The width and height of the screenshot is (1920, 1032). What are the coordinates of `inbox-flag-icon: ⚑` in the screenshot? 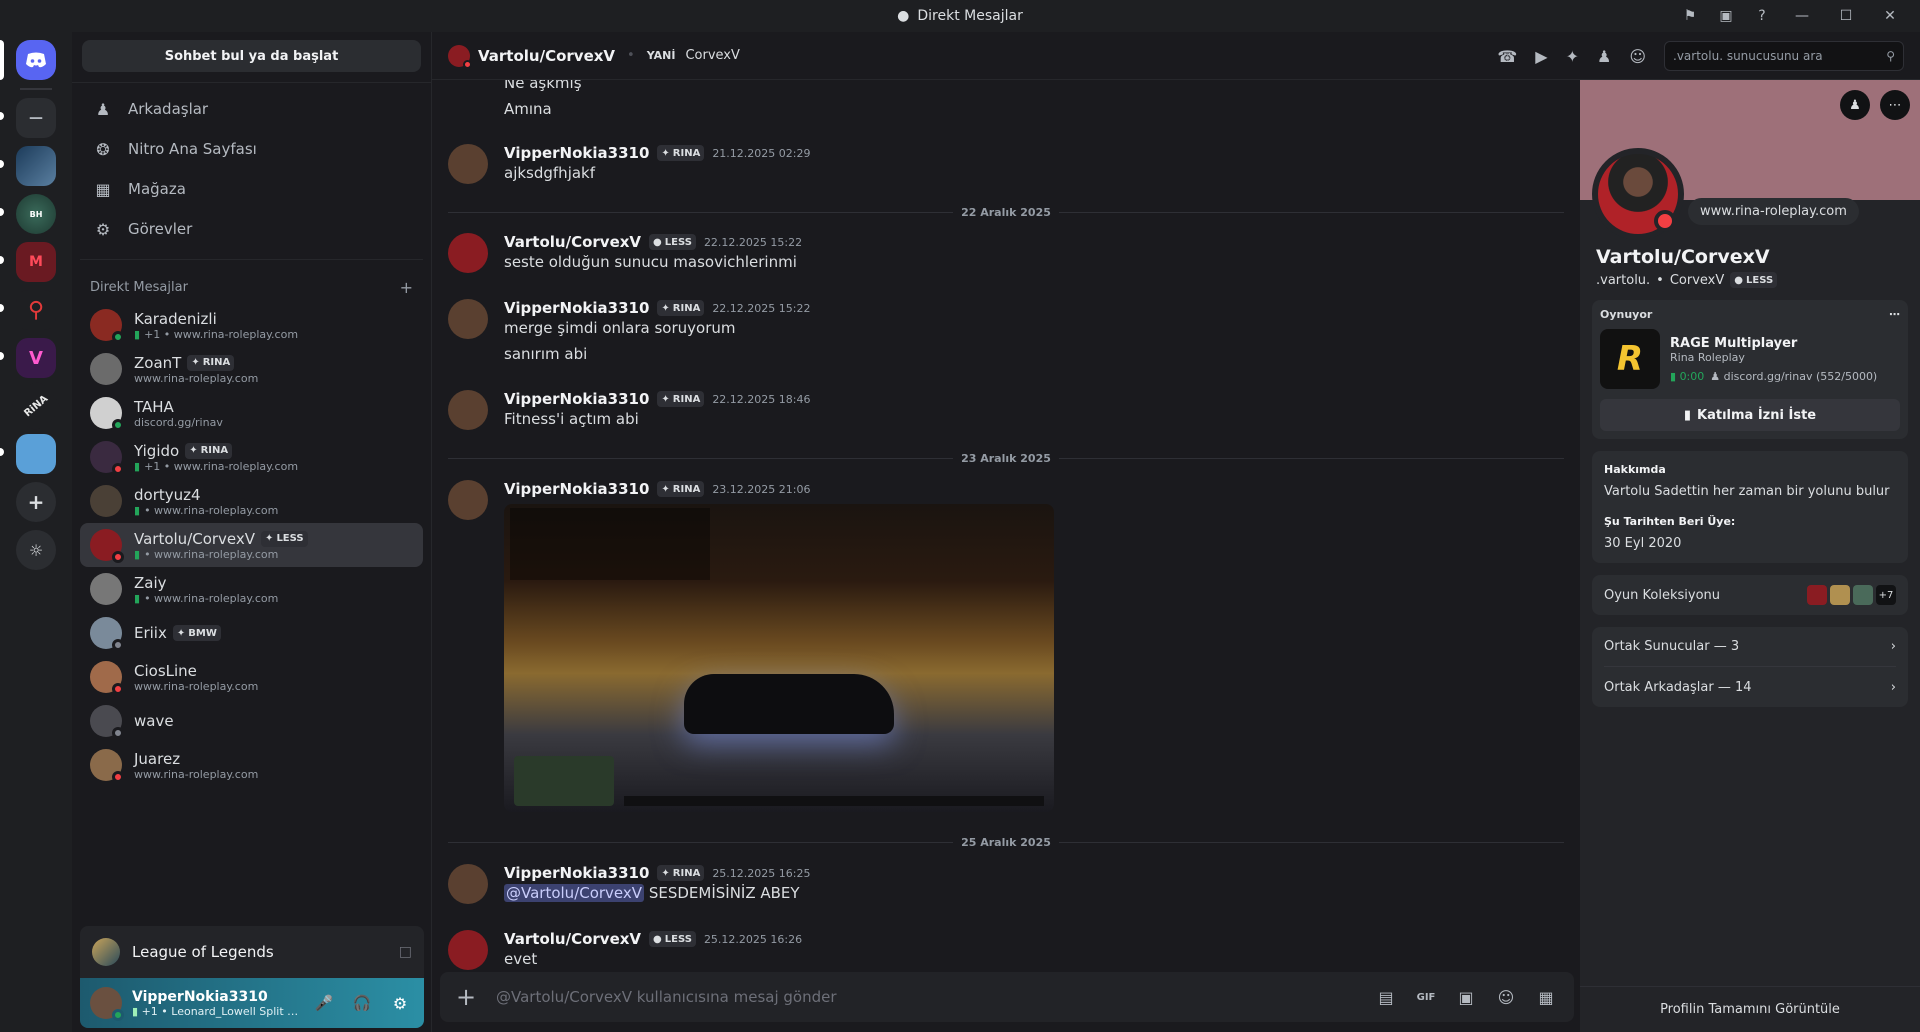 It's located at (1690, 16).